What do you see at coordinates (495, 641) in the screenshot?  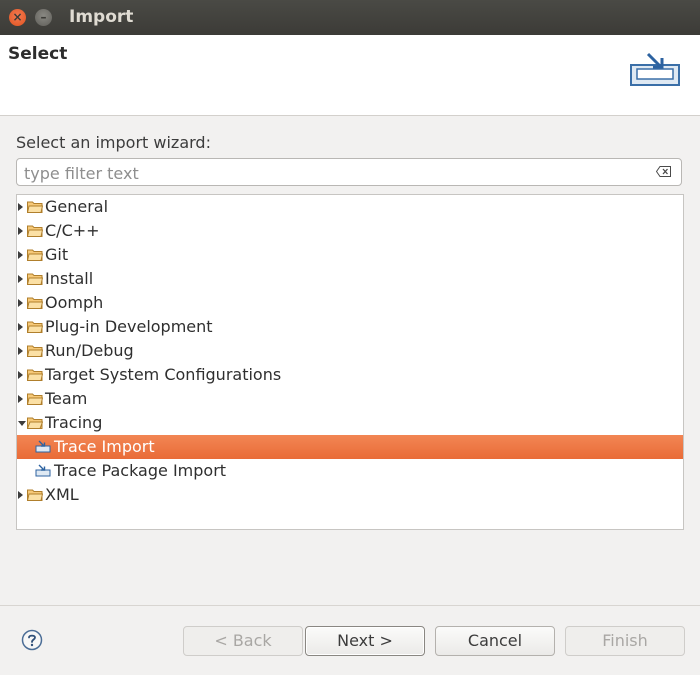 I see `cancel-button: Cancel` at bounding box center [495, 641].